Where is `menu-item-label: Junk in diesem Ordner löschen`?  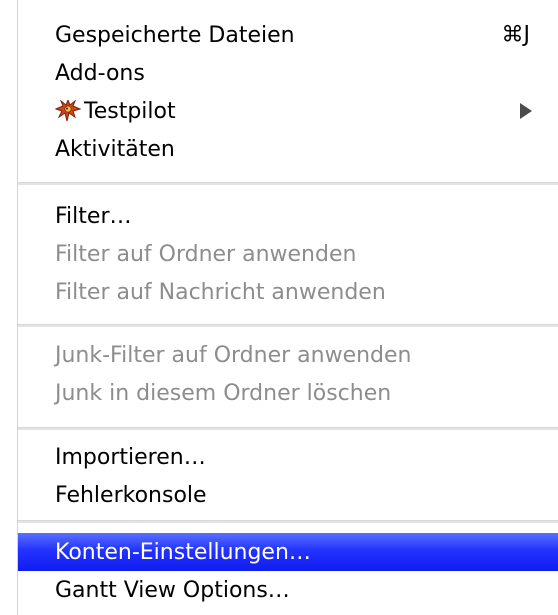
menu-item-label: Junk in diesem Ordner löschen is located at coordinates (223, 393).